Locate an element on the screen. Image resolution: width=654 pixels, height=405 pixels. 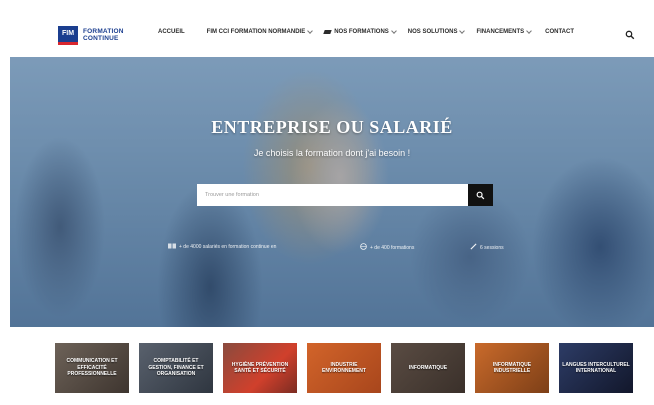
nav-item-contact: CONTACT is located at coordinates (559, 32).